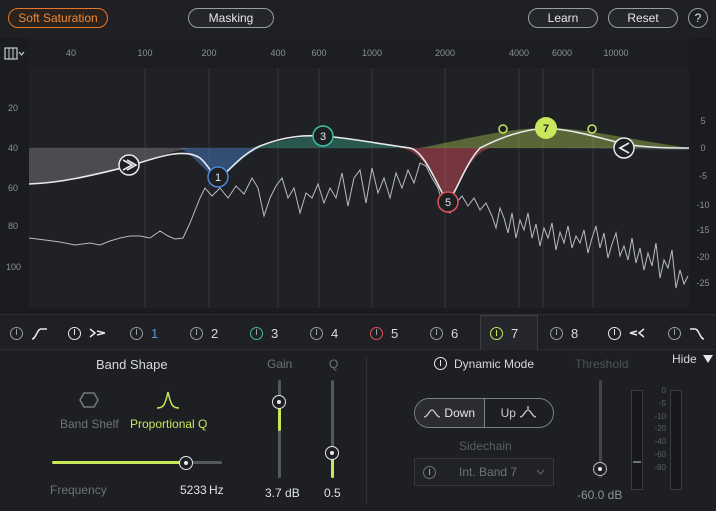  What do you see at coordinates (264, 333) in the screenshot?
I see `band-tab-3: 3` at bounding box center [264, 333].